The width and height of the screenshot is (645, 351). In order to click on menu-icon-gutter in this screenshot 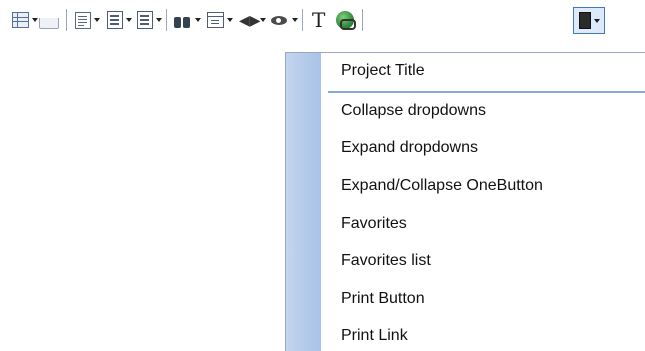, I will do `click(303, 202)`.